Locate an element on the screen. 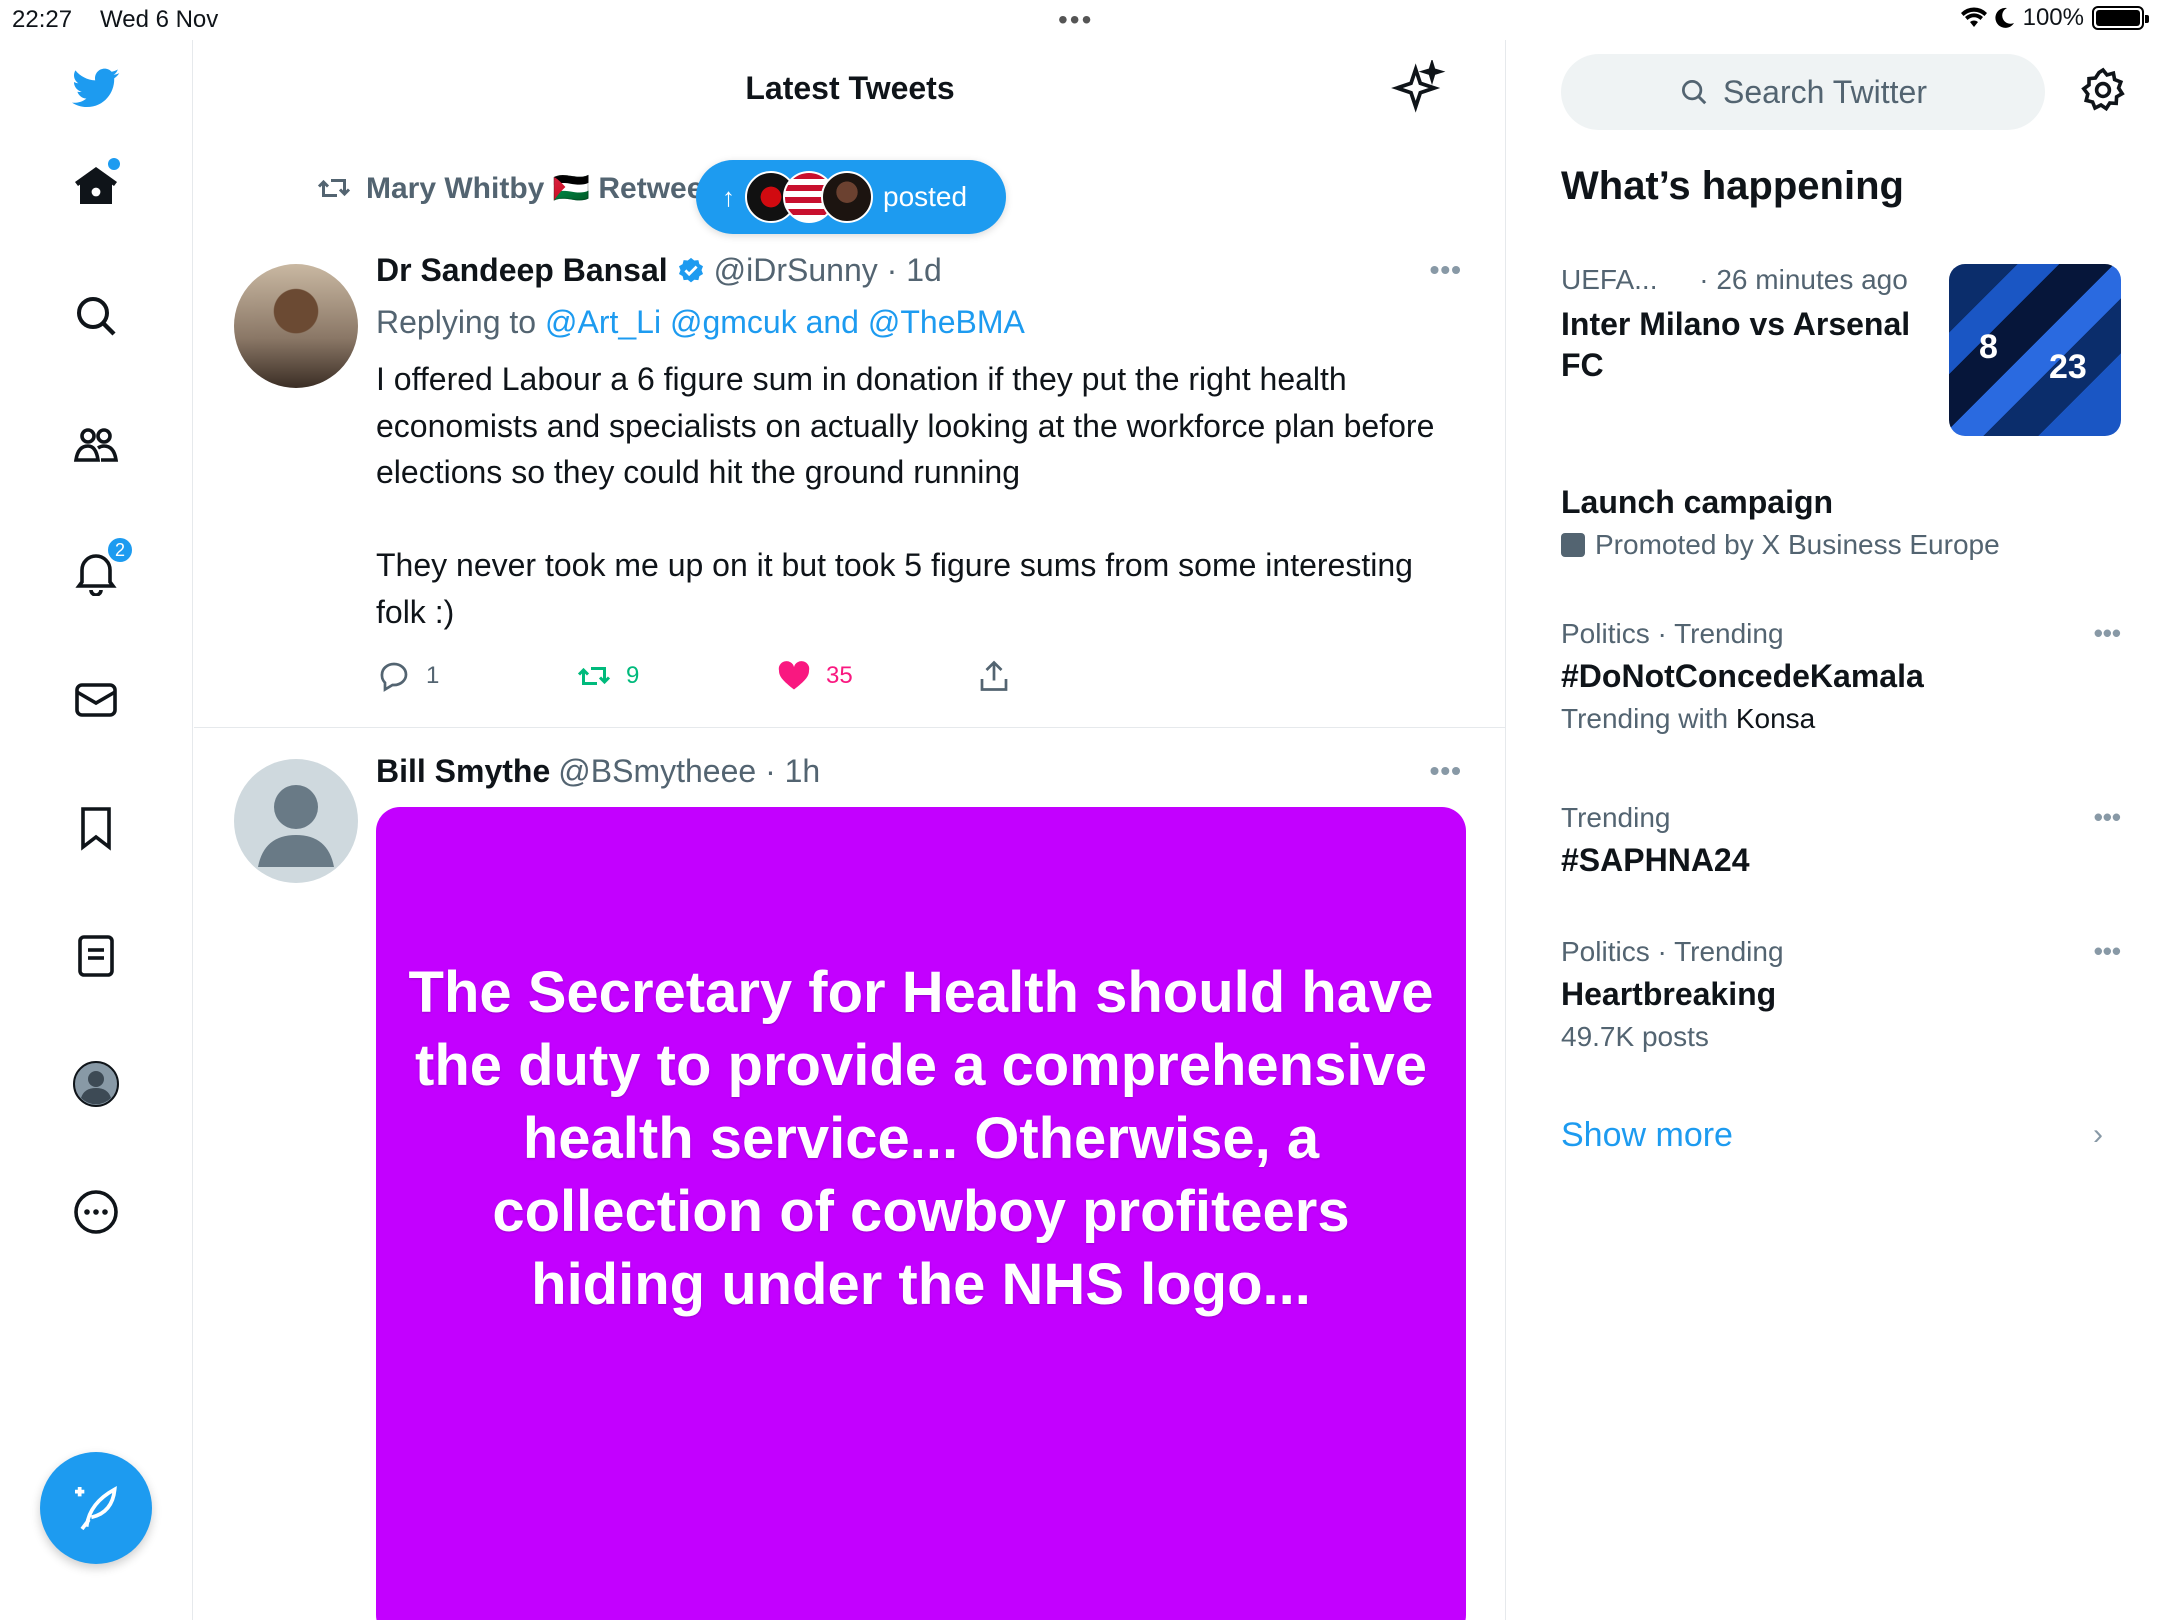  sparkle-icon is located at coordinates (1418, 88).